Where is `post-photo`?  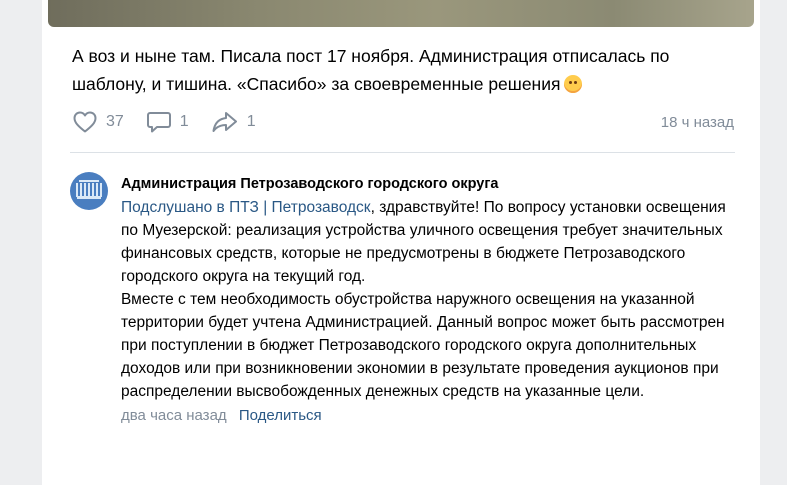
post-photo is located at coordinates (401, 13).